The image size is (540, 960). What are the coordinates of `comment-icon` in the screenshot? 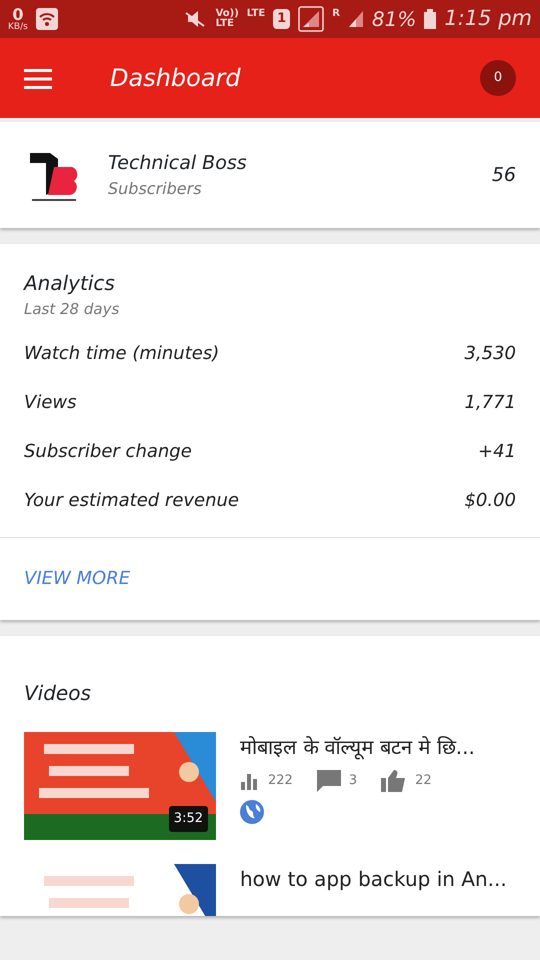 It's located at (328, 781).